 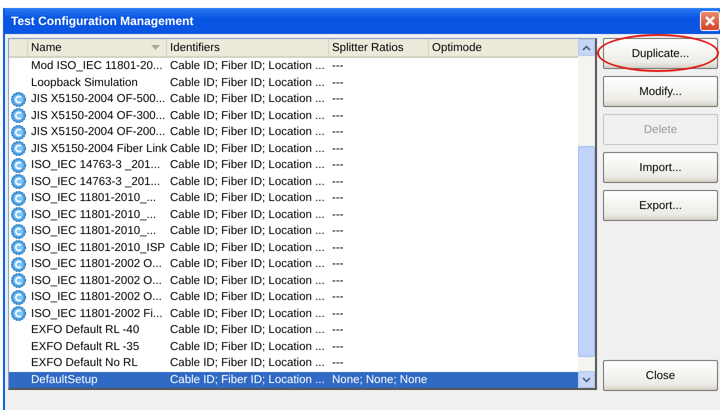 What do you see at coordinates (498, 47) in the screenshot?
I see `column-header: Optimode` at bounding box center [498, 47].